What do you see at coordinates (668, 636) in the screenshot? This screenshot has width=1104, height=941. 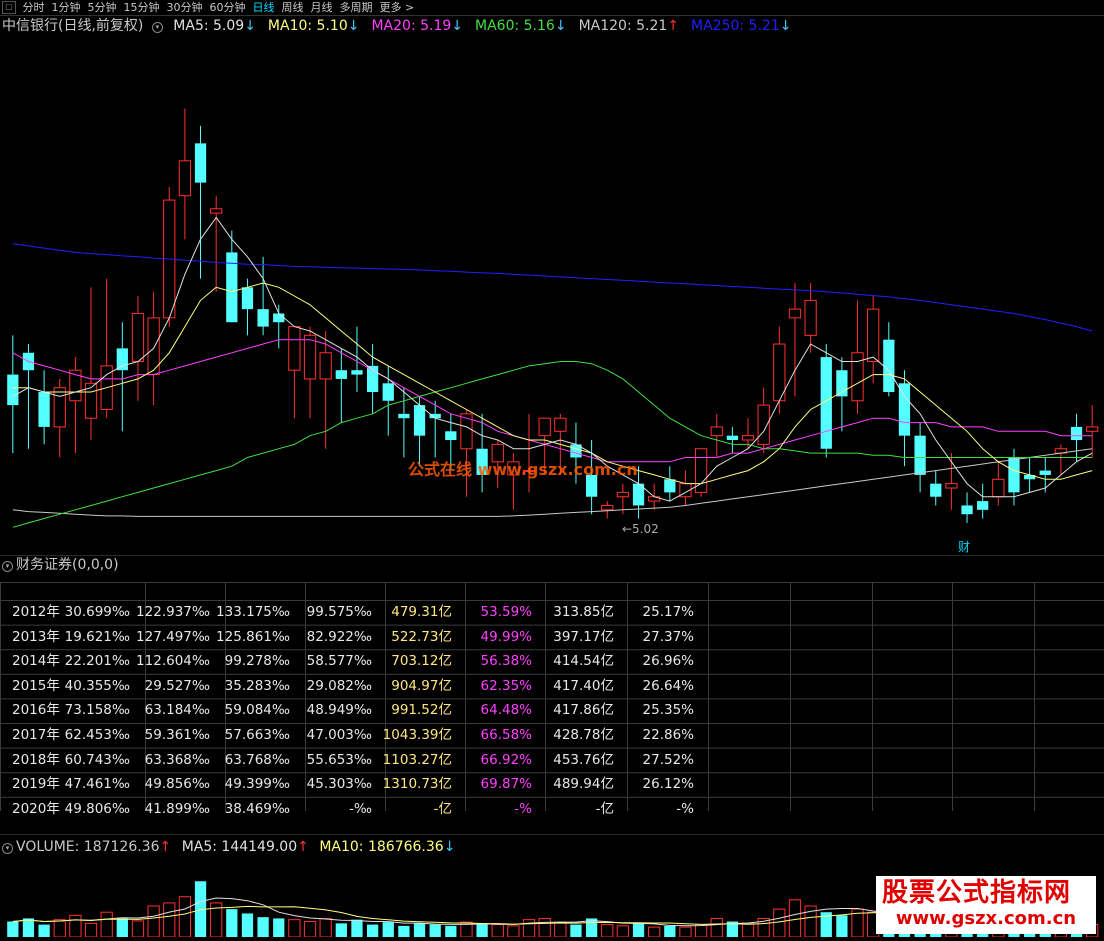 I see `table-cell: 27.37%` at bounding box center [668, 636].